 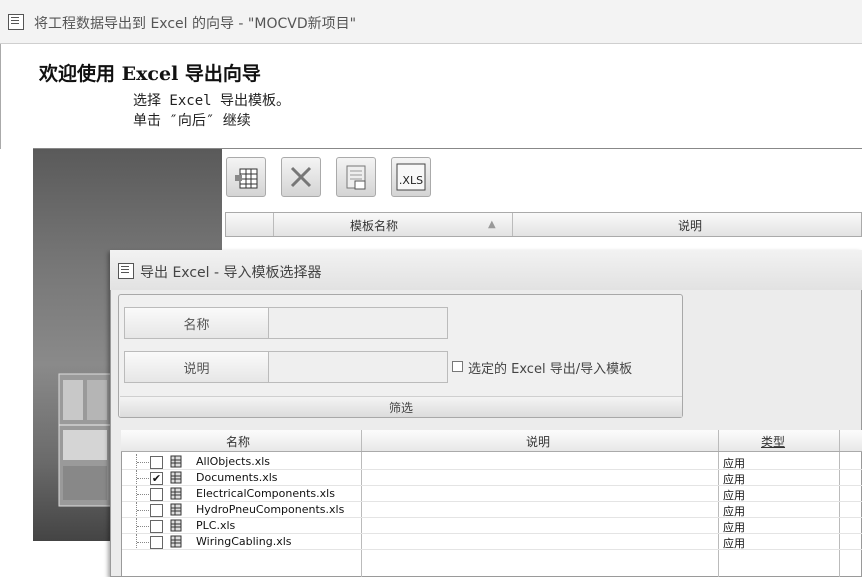 I want to click on name-label: 名称, so click(x=196, y=323).